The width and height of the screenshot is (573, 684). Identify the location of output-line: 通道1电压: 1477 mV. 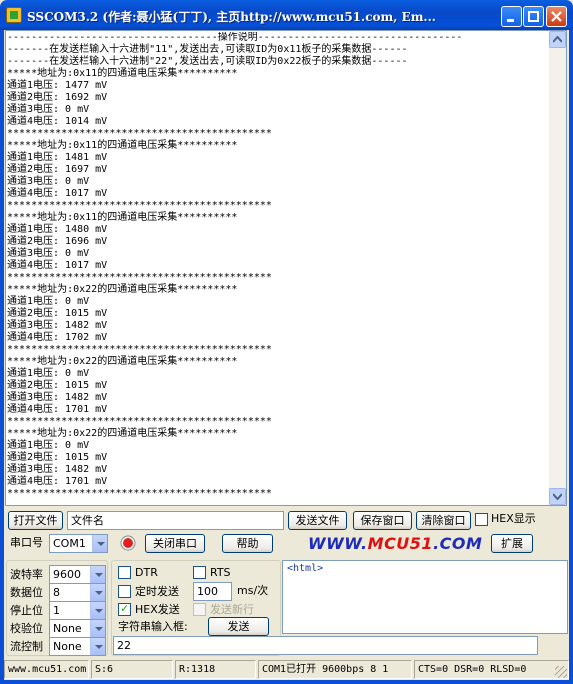
(57, 85).